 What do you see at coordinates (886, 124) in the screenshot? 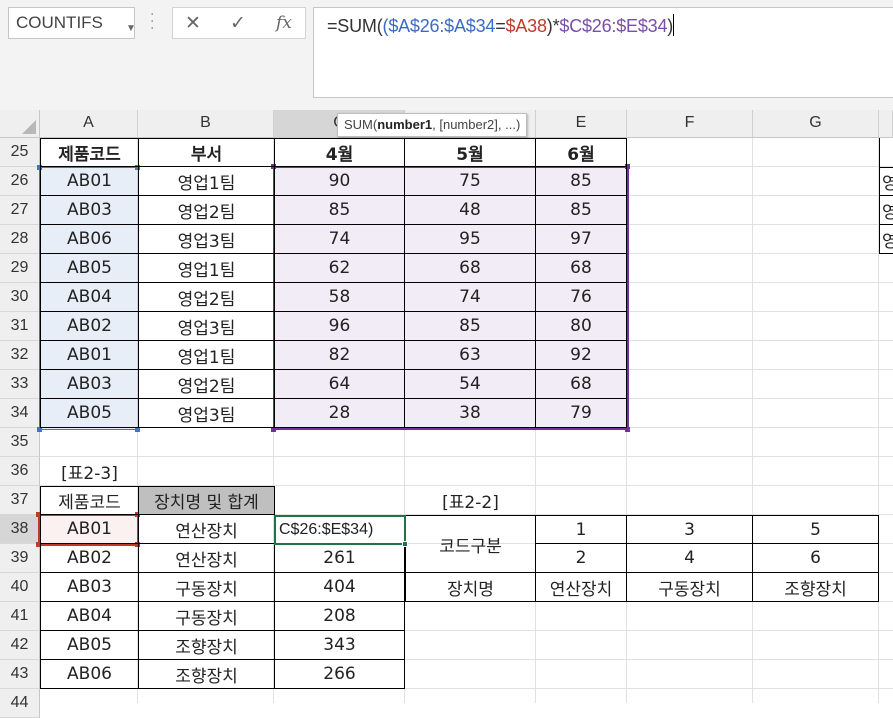
I see `col-header-h` at bounding box center [886, 124].